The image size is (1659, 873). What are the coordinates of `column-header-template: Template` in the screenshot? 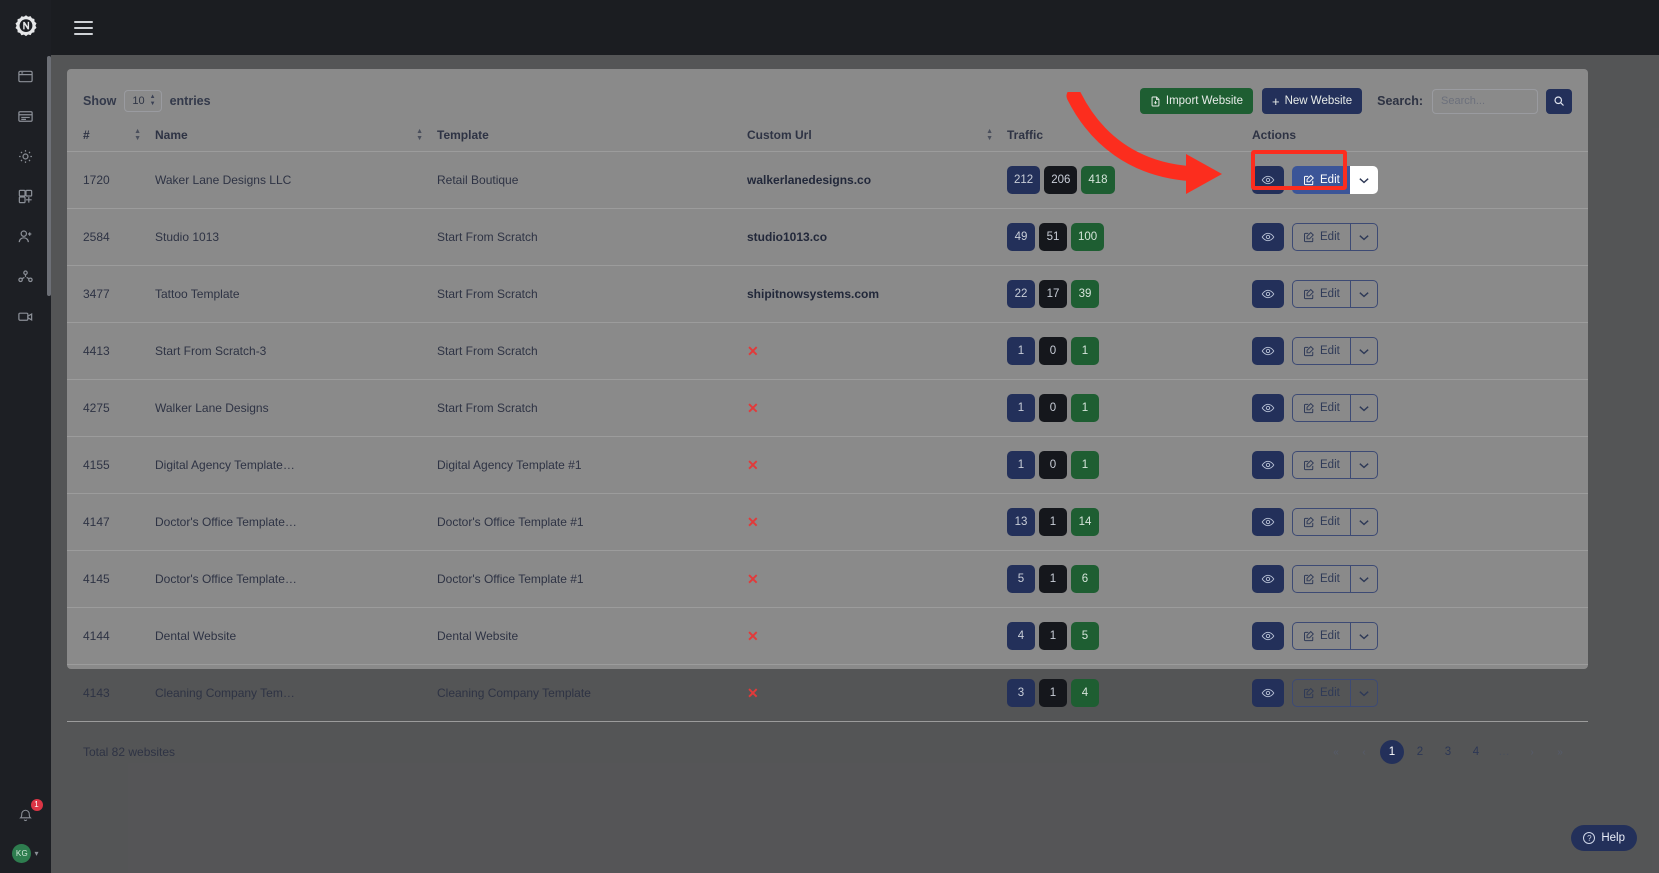 It's located at (592, 135).